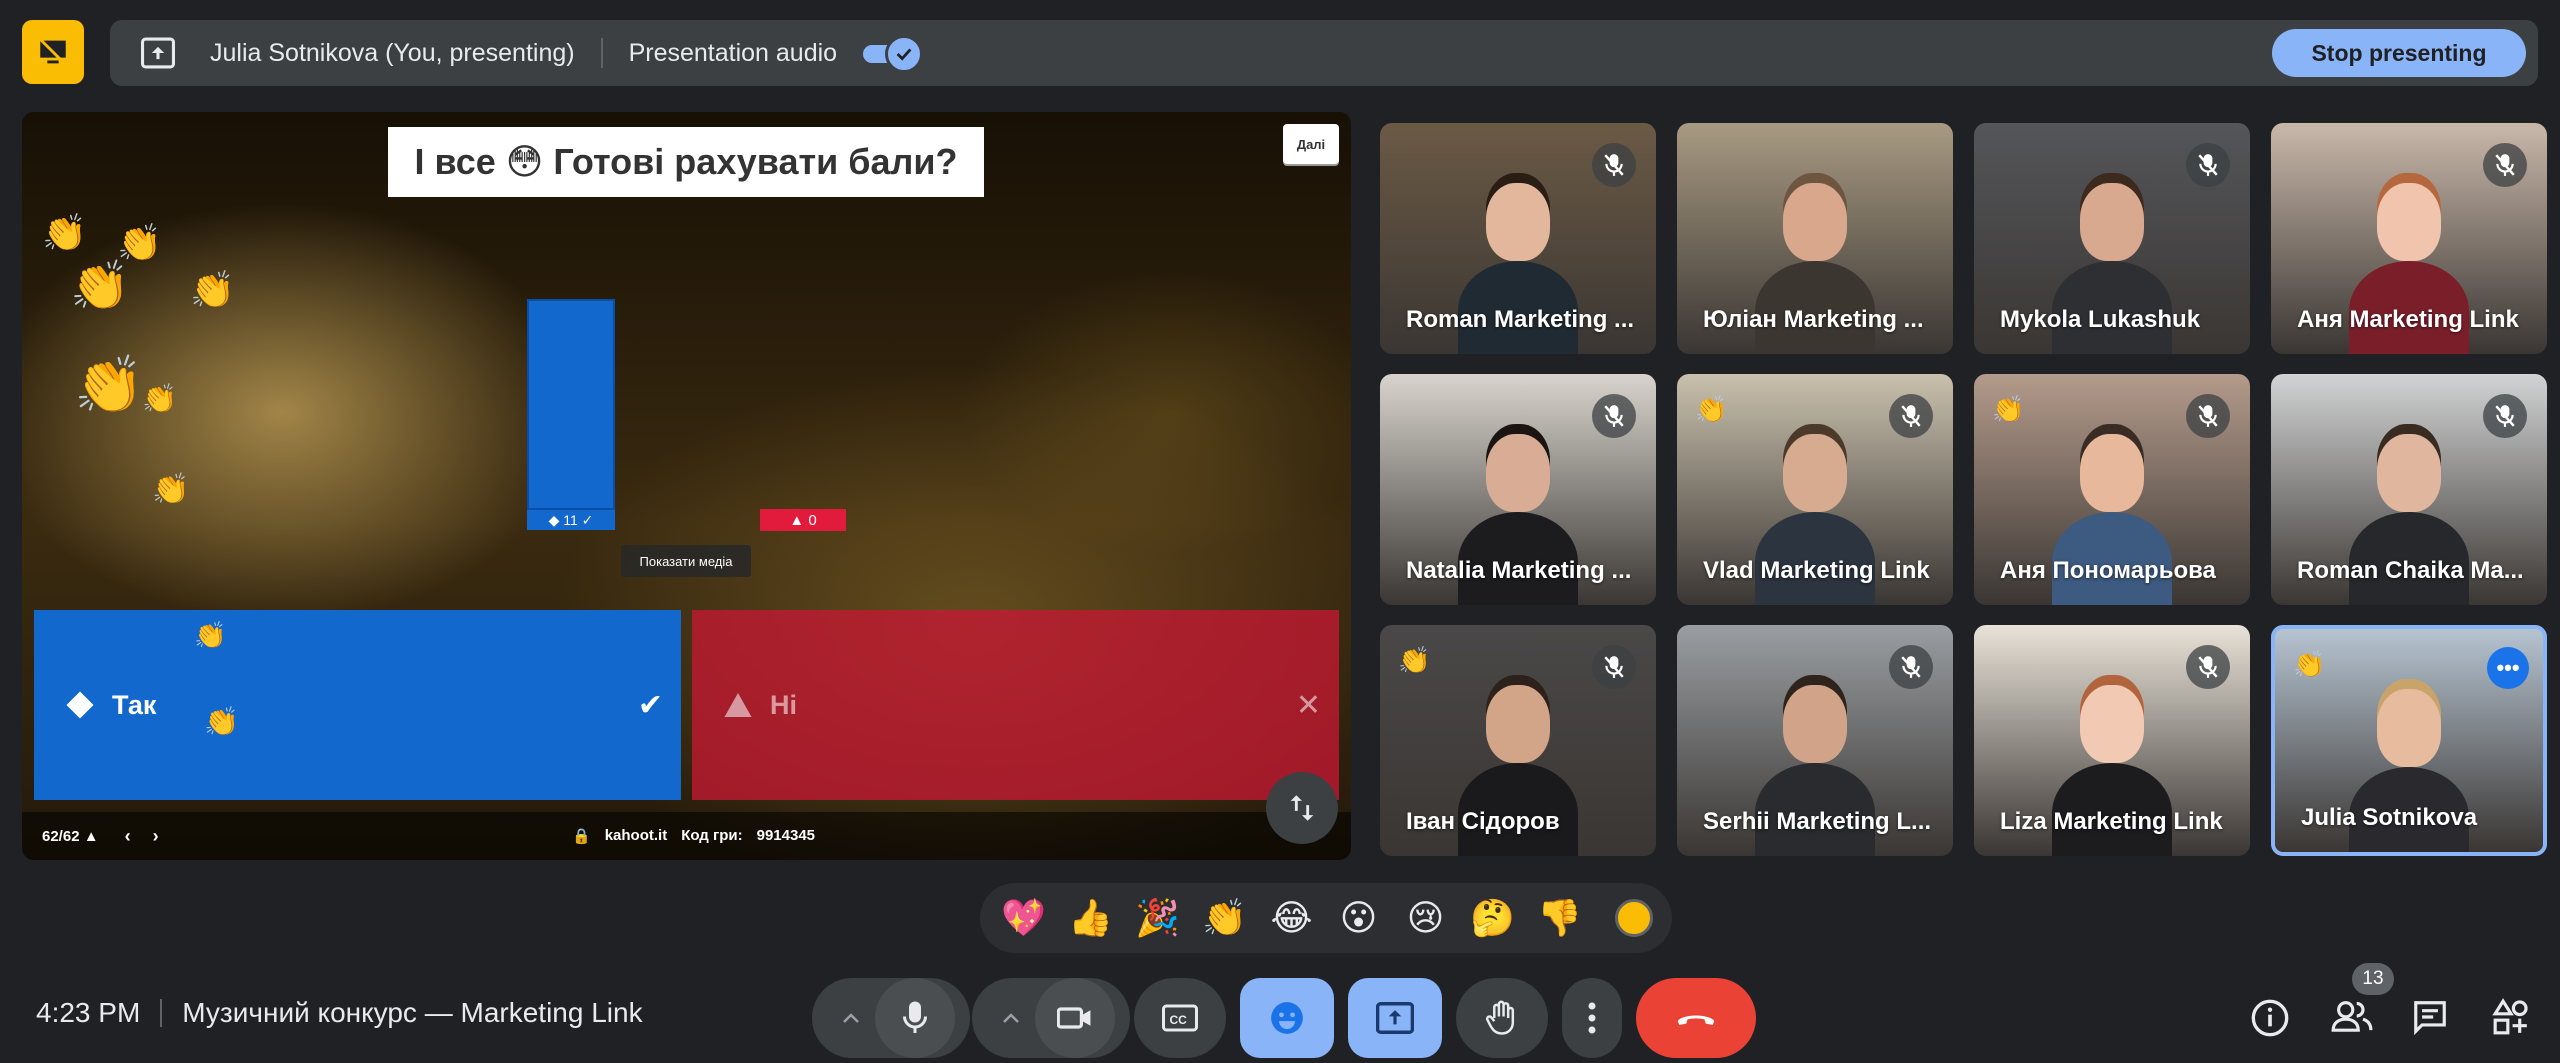 The image size is (2560, 1063). Describe the element at coordinates (1502, 1018) in the screenshot. I see `raise-hand-button` at that location.